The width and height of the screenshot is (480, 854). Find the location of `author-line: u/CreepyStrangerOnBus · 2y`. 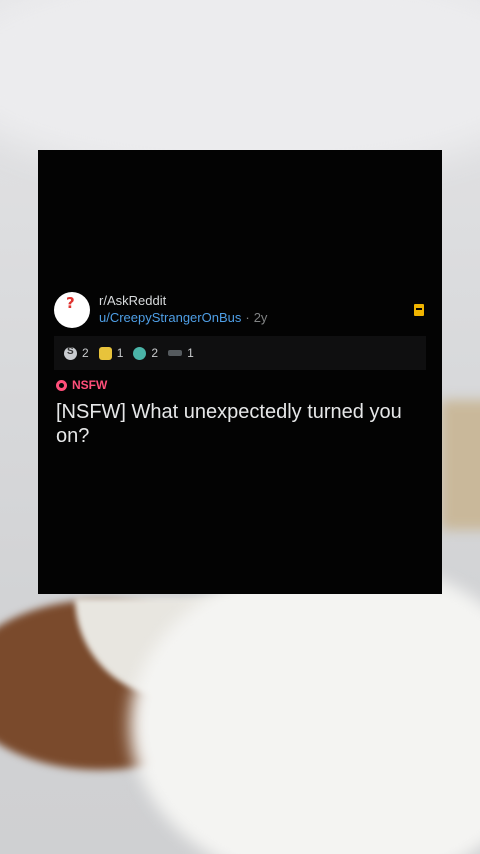

author-line: u/CreepyStrangerOnBus · 2y is located at coordinates (183, 318).